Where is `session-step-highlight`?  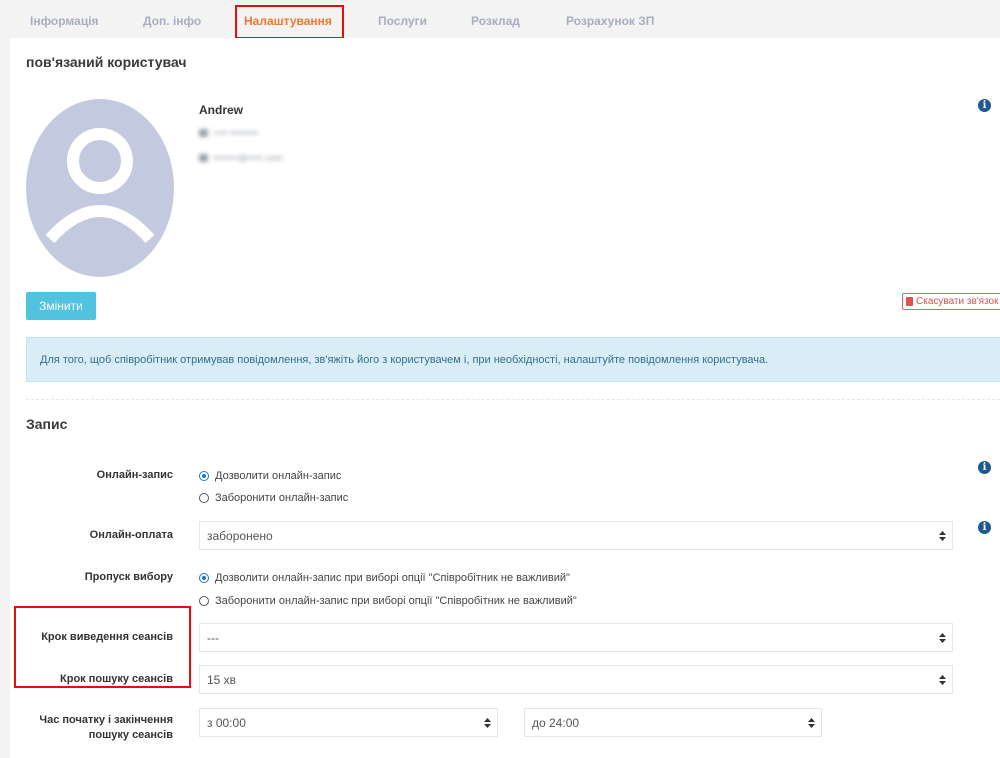 session-step-highlight is located at coordinates (102, 647).